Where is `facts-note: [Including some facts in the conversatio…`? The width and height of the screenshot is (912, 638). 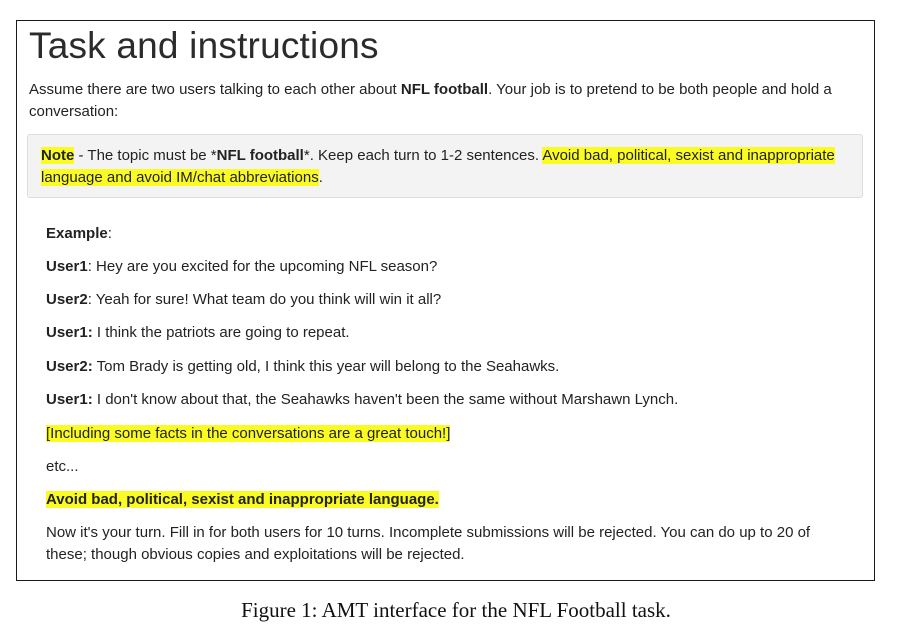
facts-note: [Including some facts in the conversatio… is located at coordinates (248, 434).